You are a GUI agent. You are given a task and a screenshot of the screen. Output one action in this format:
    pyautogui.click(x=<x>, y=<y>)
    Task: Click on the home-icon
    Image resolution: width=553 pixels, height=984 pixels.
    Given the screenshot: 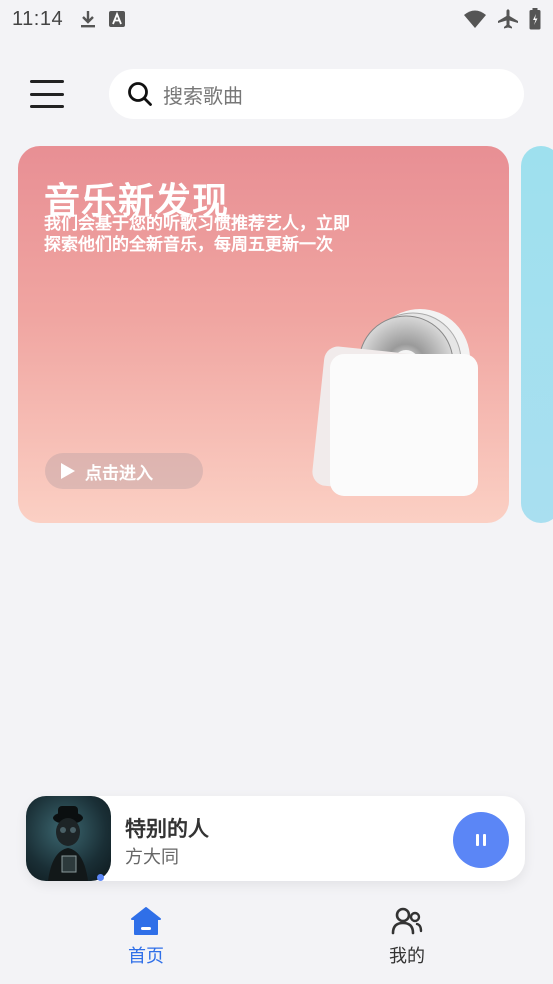 What is the action you would take?
    pyautogui.click(x=146, y=921)
    